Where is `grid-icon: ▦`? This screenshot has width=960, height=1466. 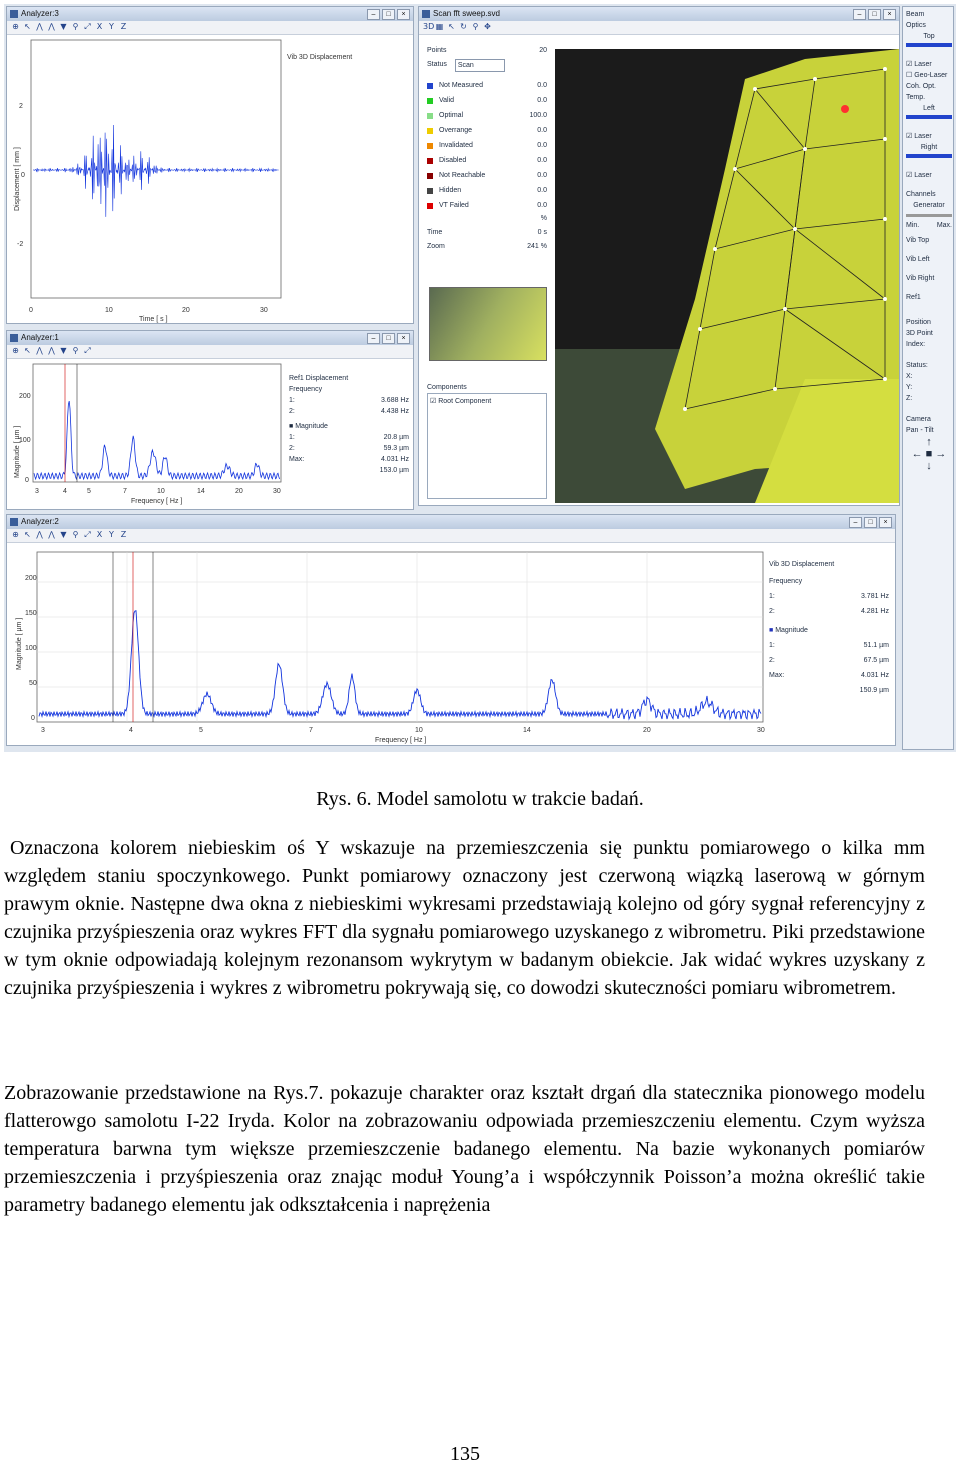
grid-icon: ▦ is located at coordinates (439, 27).